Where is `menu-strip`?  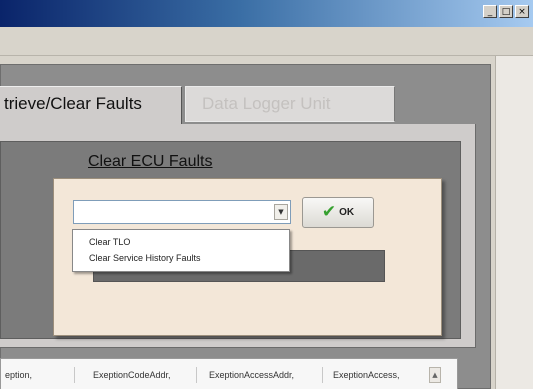
menu-strip is located at coordinates (266, 41).